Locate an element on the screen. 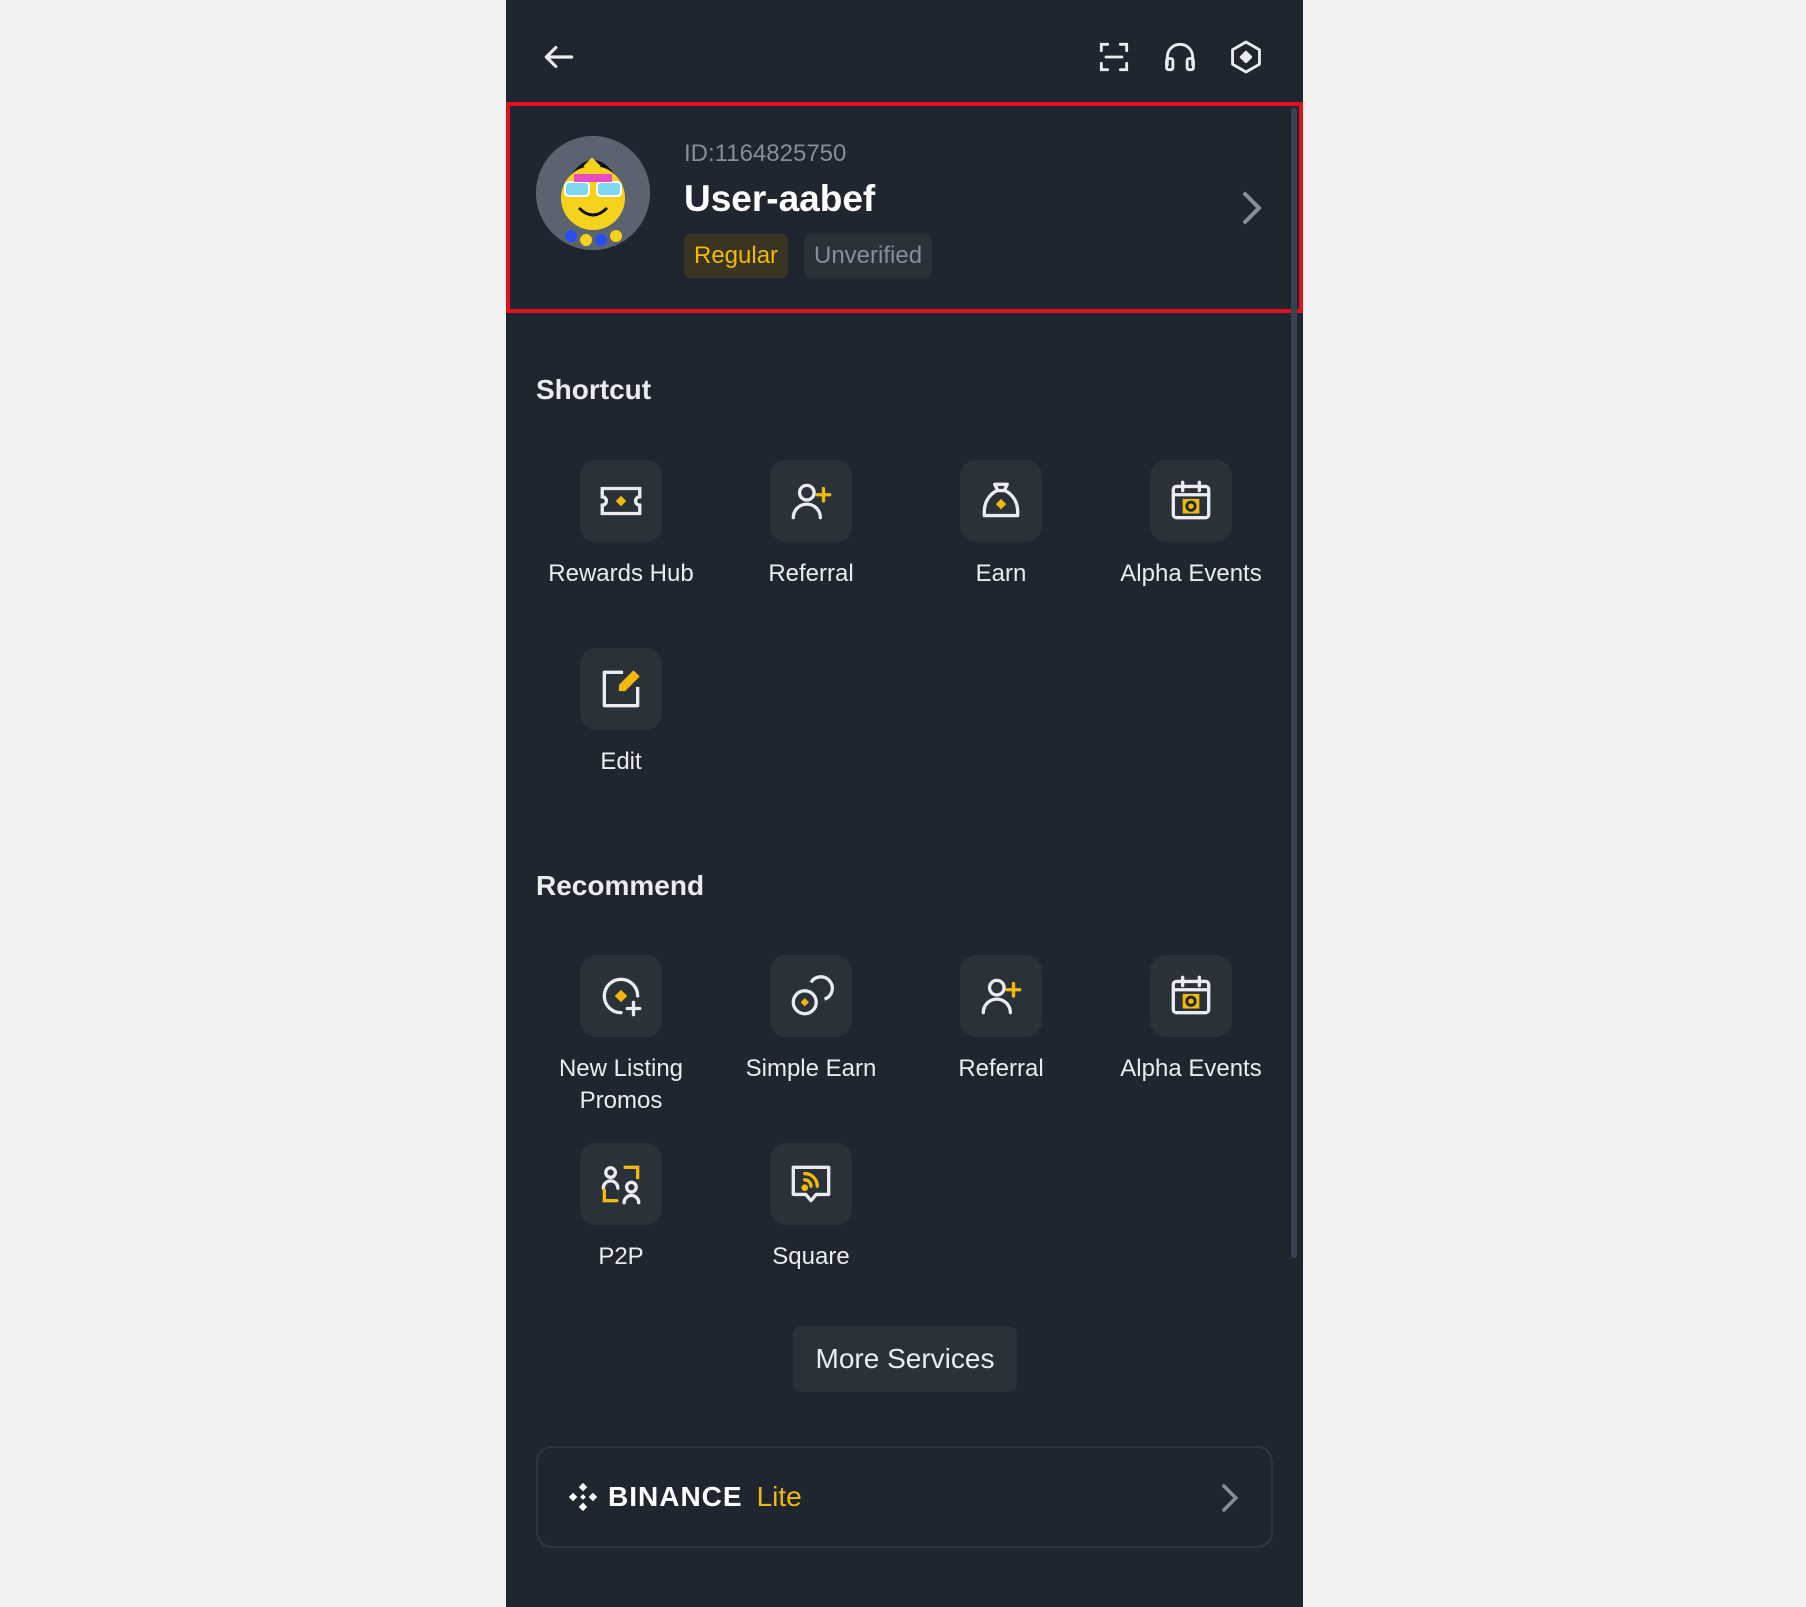 This screenshot has height=1607, width=1806. tile-label: Simple Earn is located at coordinates (811, 1068).